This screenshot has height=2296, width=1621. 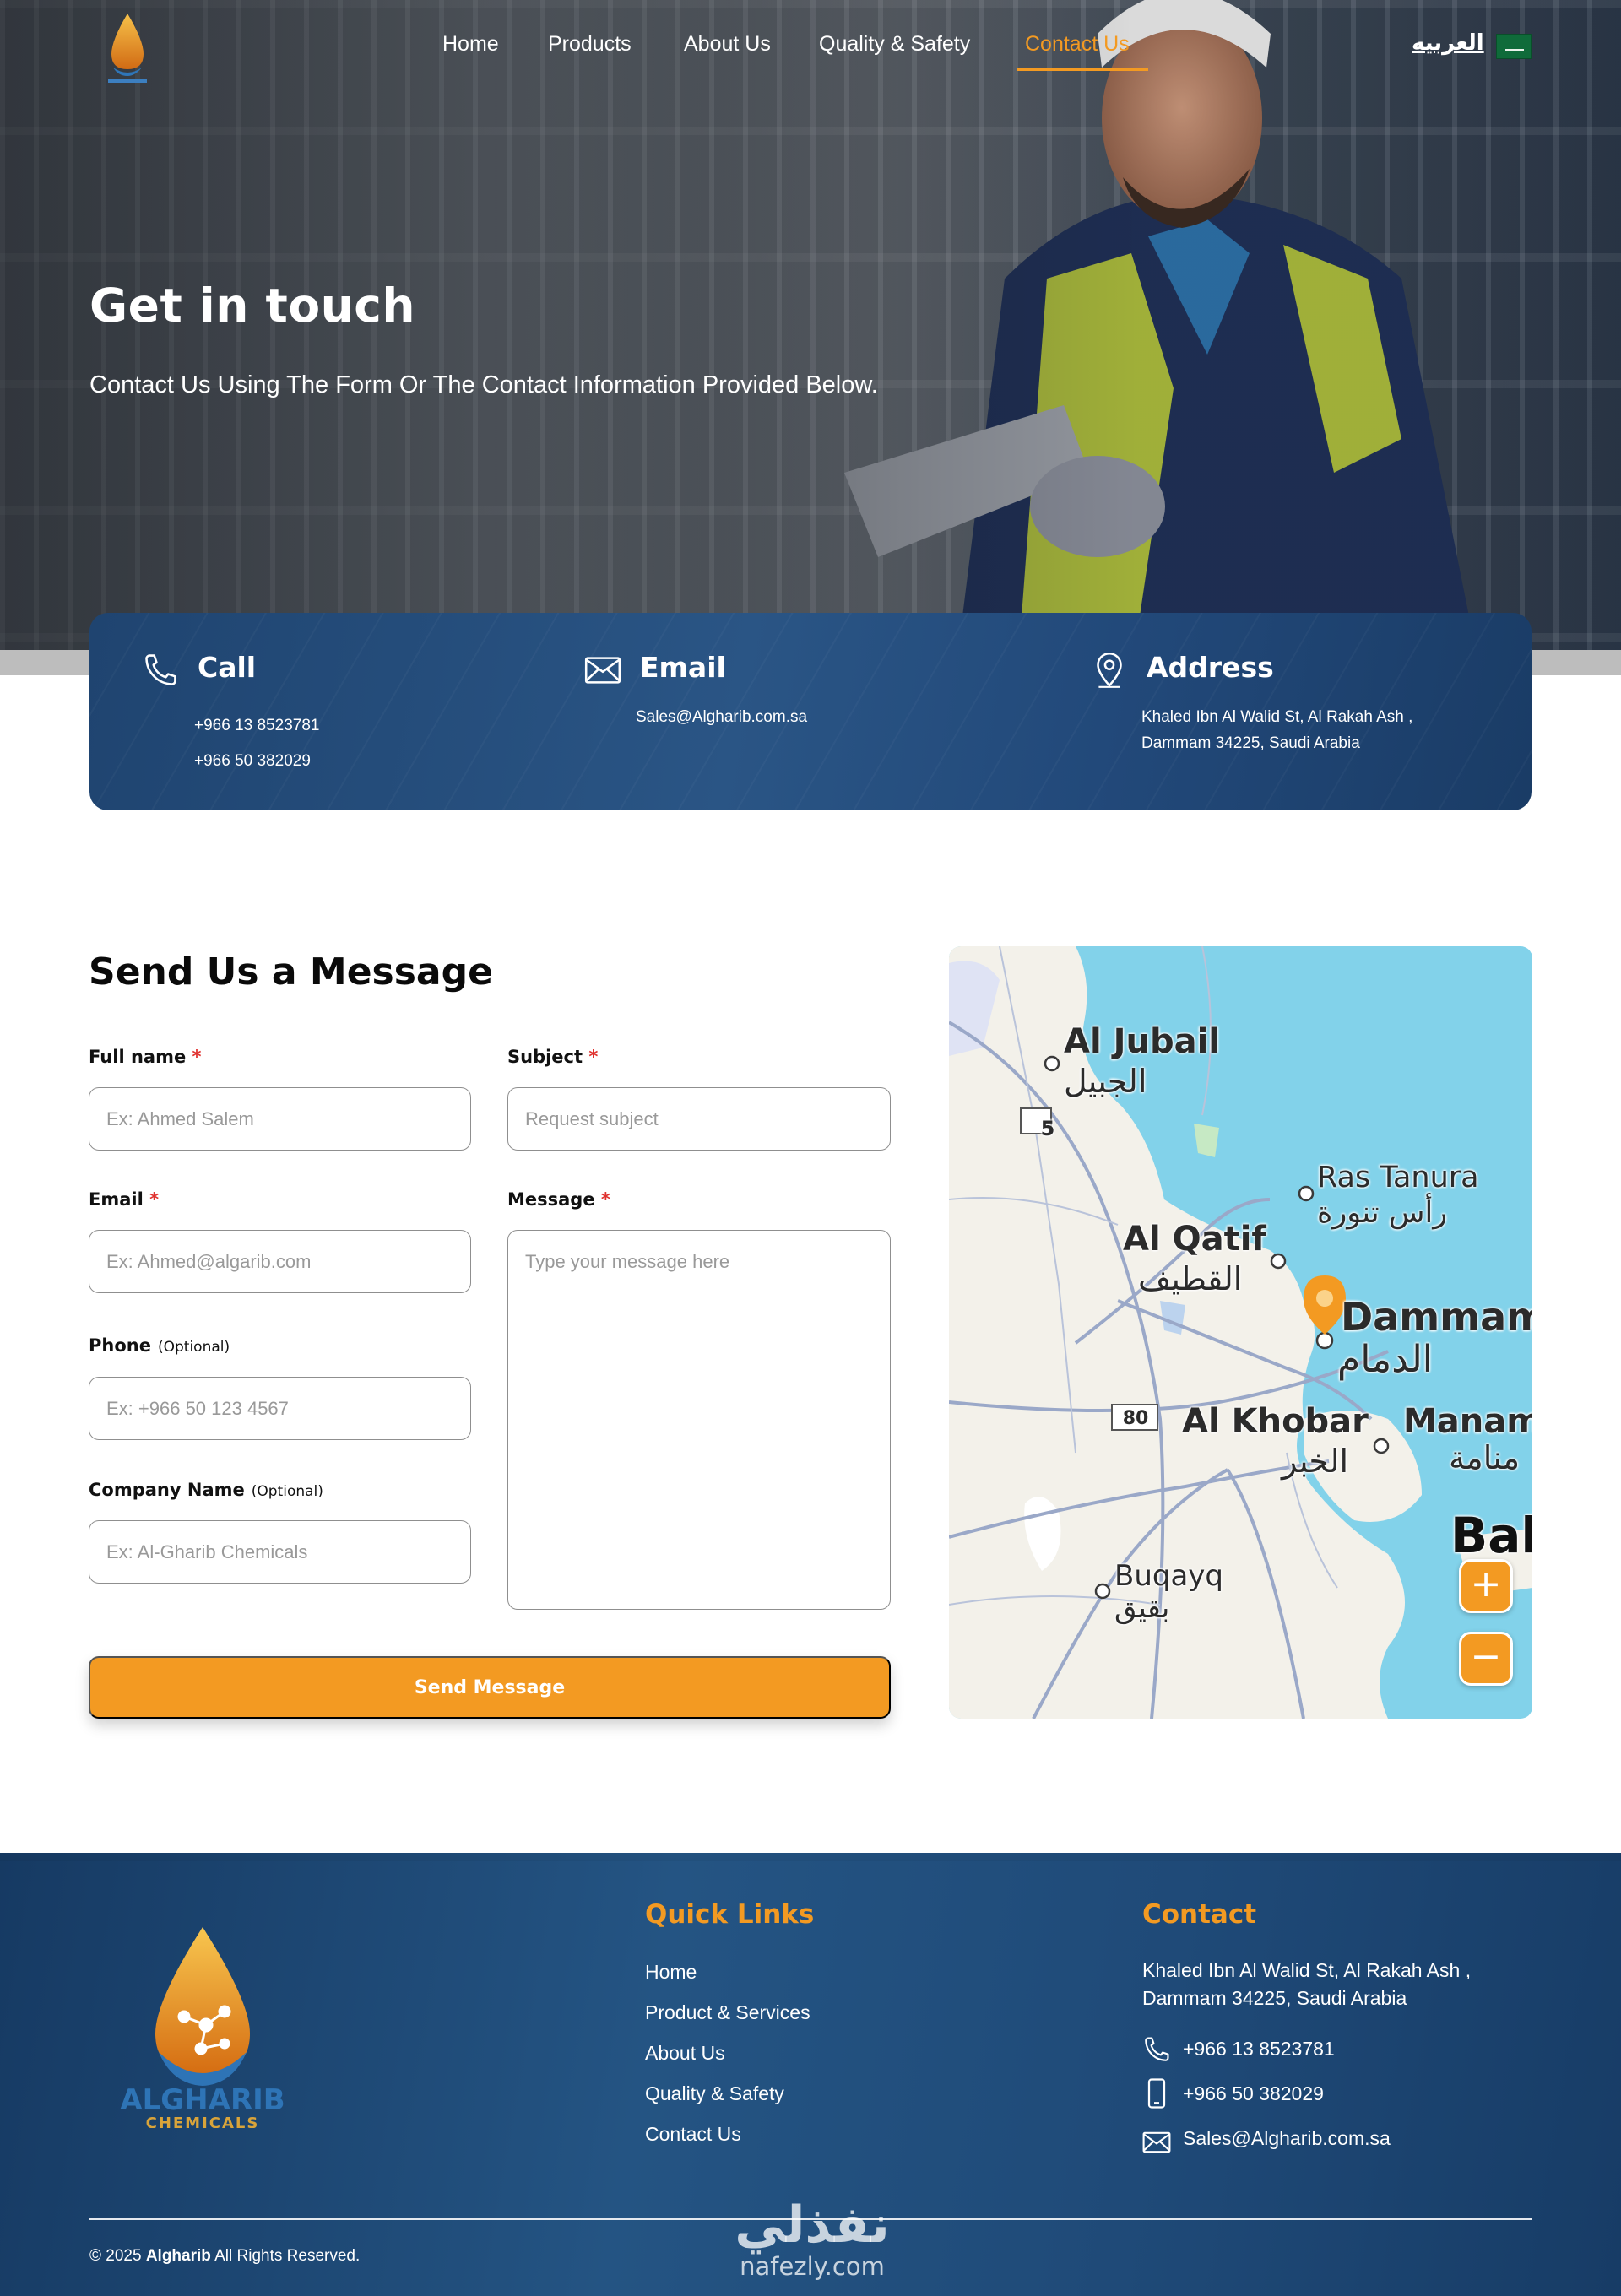 I want to click on zoom-out-button: −, so click(x=1486, y=1659).